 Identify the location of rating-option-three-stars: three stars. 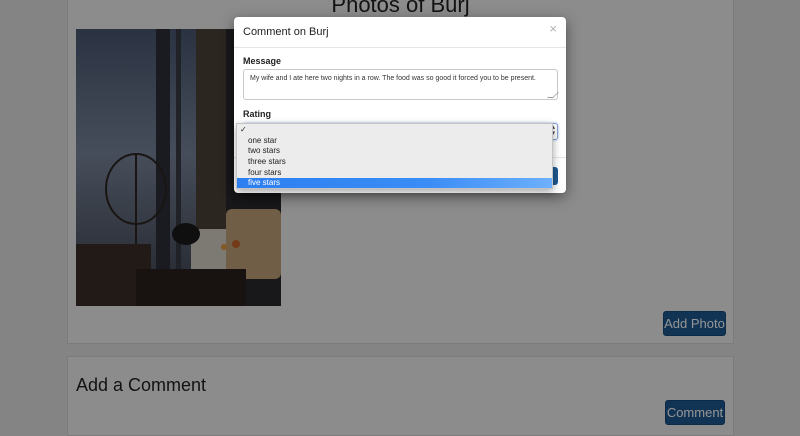
(394, 162).